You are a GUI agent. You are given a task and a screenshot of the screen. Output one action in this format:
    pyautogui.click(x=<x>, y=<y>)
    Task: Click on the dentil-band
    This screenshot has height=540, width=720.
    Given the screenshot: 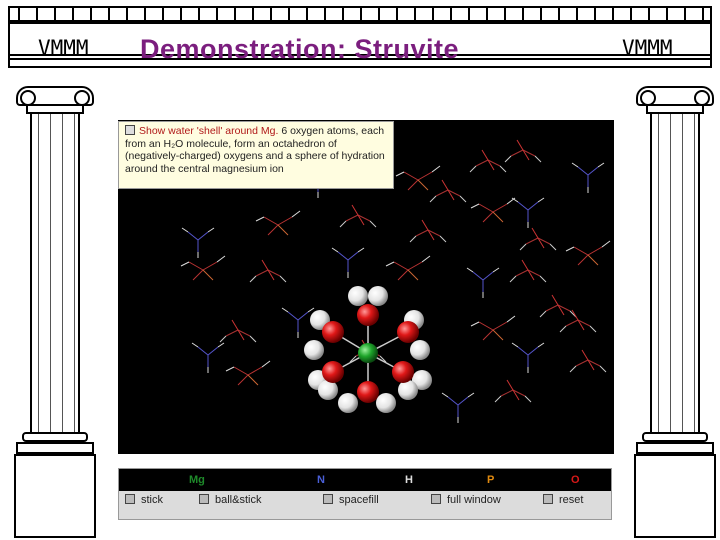 What is the action you would take?
    pyautogui.click(x=360, y=15)
    